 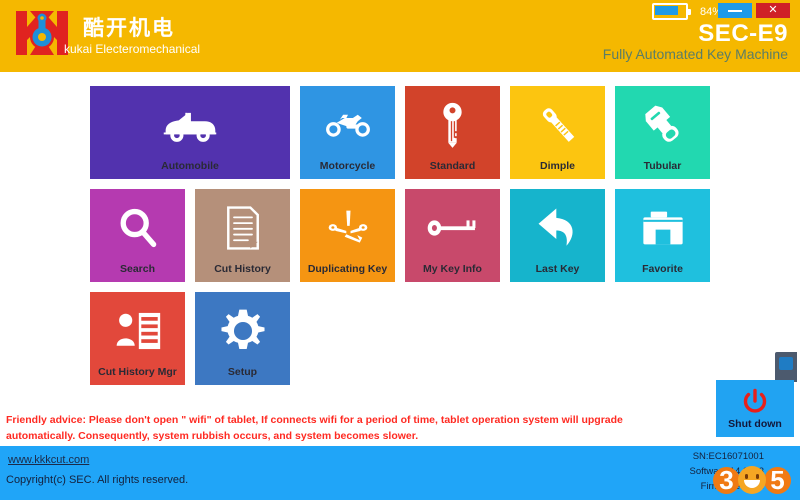 What do you see at coordinates (347, 227) in the screenshot?
I see `duplicate-key-icon` at bounding box center [347, 227].